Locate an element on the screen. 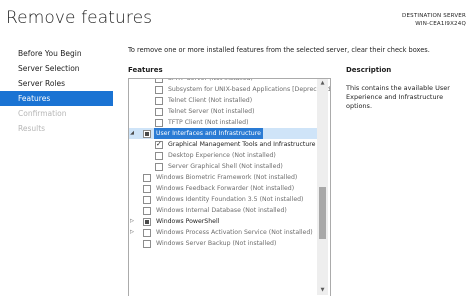  features-scrollbar: ▲ ▼ is located at coordinates (322, 187).